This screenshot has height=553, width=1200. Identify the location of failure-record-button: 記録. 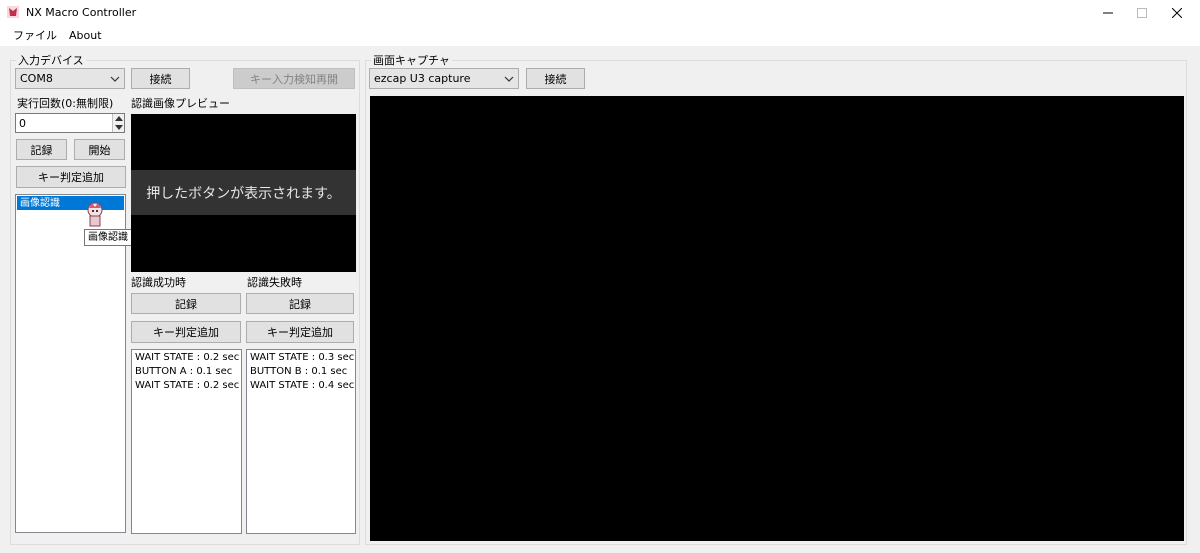
(300, 303).